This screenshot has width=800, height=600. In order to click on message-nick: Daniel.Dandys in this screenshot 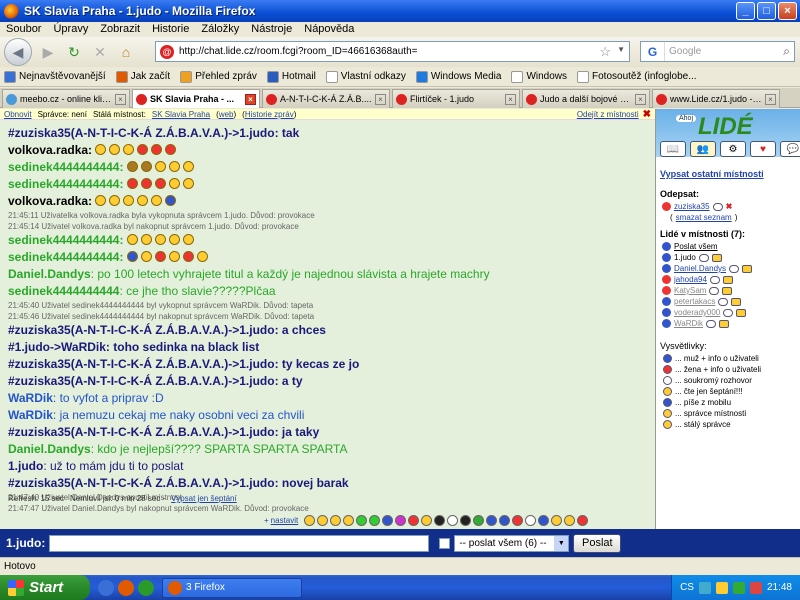, I will do `click(49, 449)`.